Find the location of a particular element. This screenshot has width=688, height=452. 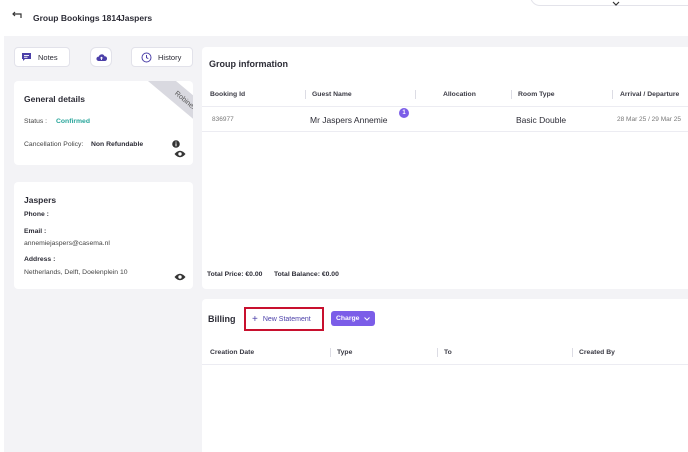

cancellation-policy-value: Non Refundable is located at coordinates (117, 144).